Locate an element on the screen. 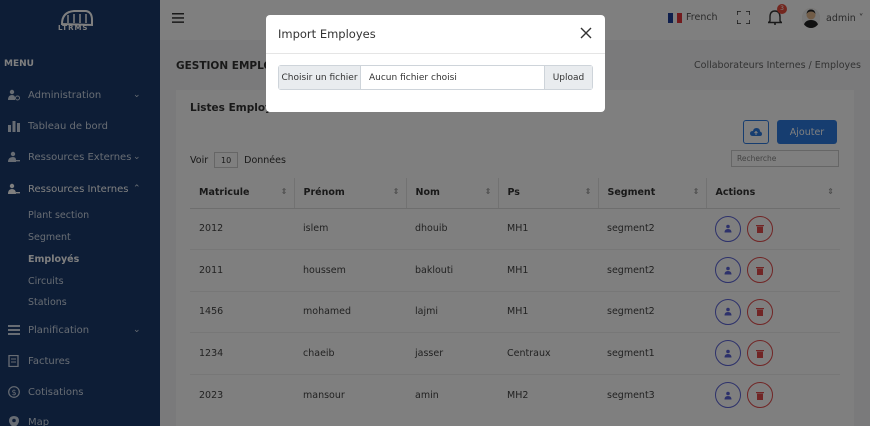  upload-button: Upload is located at coordinates (568, 77).